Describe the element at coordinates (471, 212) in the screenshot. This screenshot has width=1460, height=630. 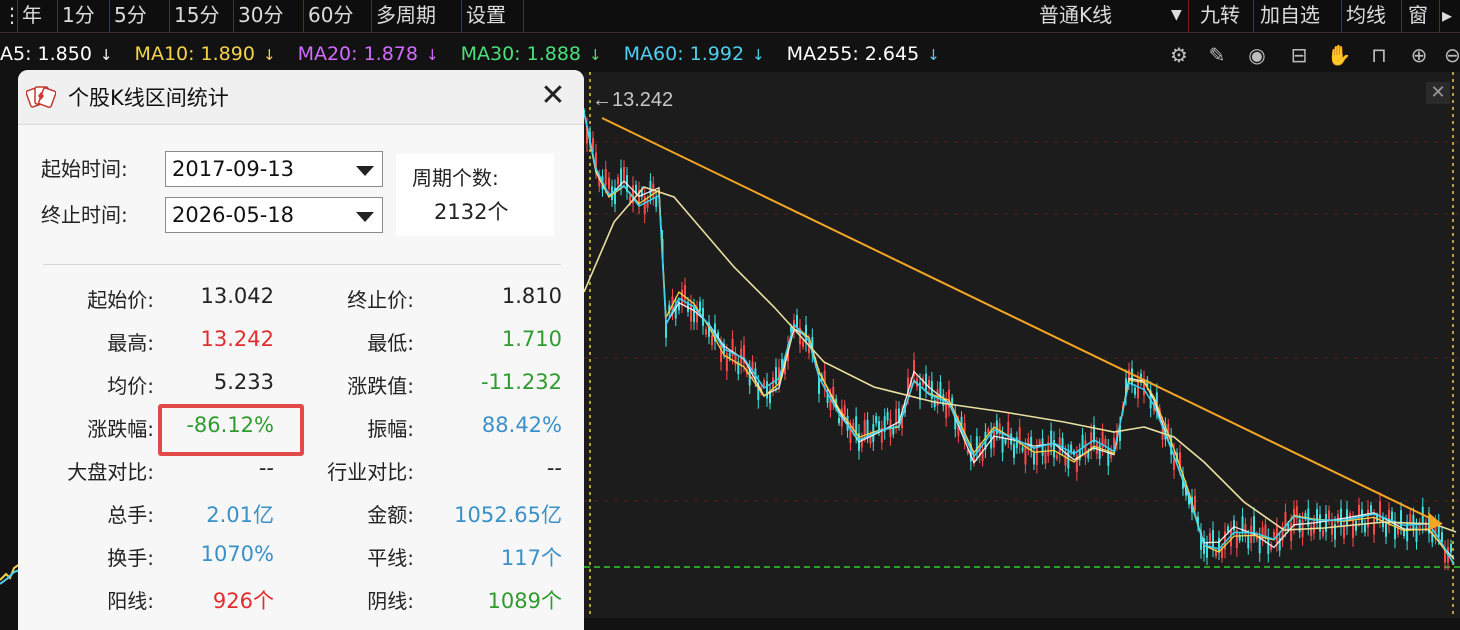
I see `period-count-value: 2132个` at that location.